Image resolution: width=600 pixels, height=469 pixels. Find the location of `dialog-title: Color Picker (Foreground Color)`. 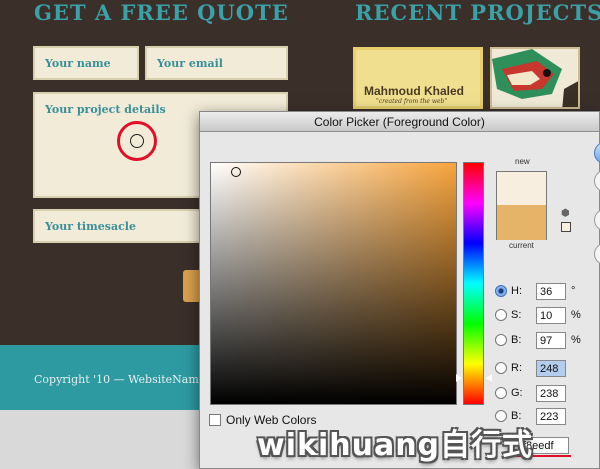

dialog-title: Color Picker (Foreground Color) is located at coordinates (399, 122).